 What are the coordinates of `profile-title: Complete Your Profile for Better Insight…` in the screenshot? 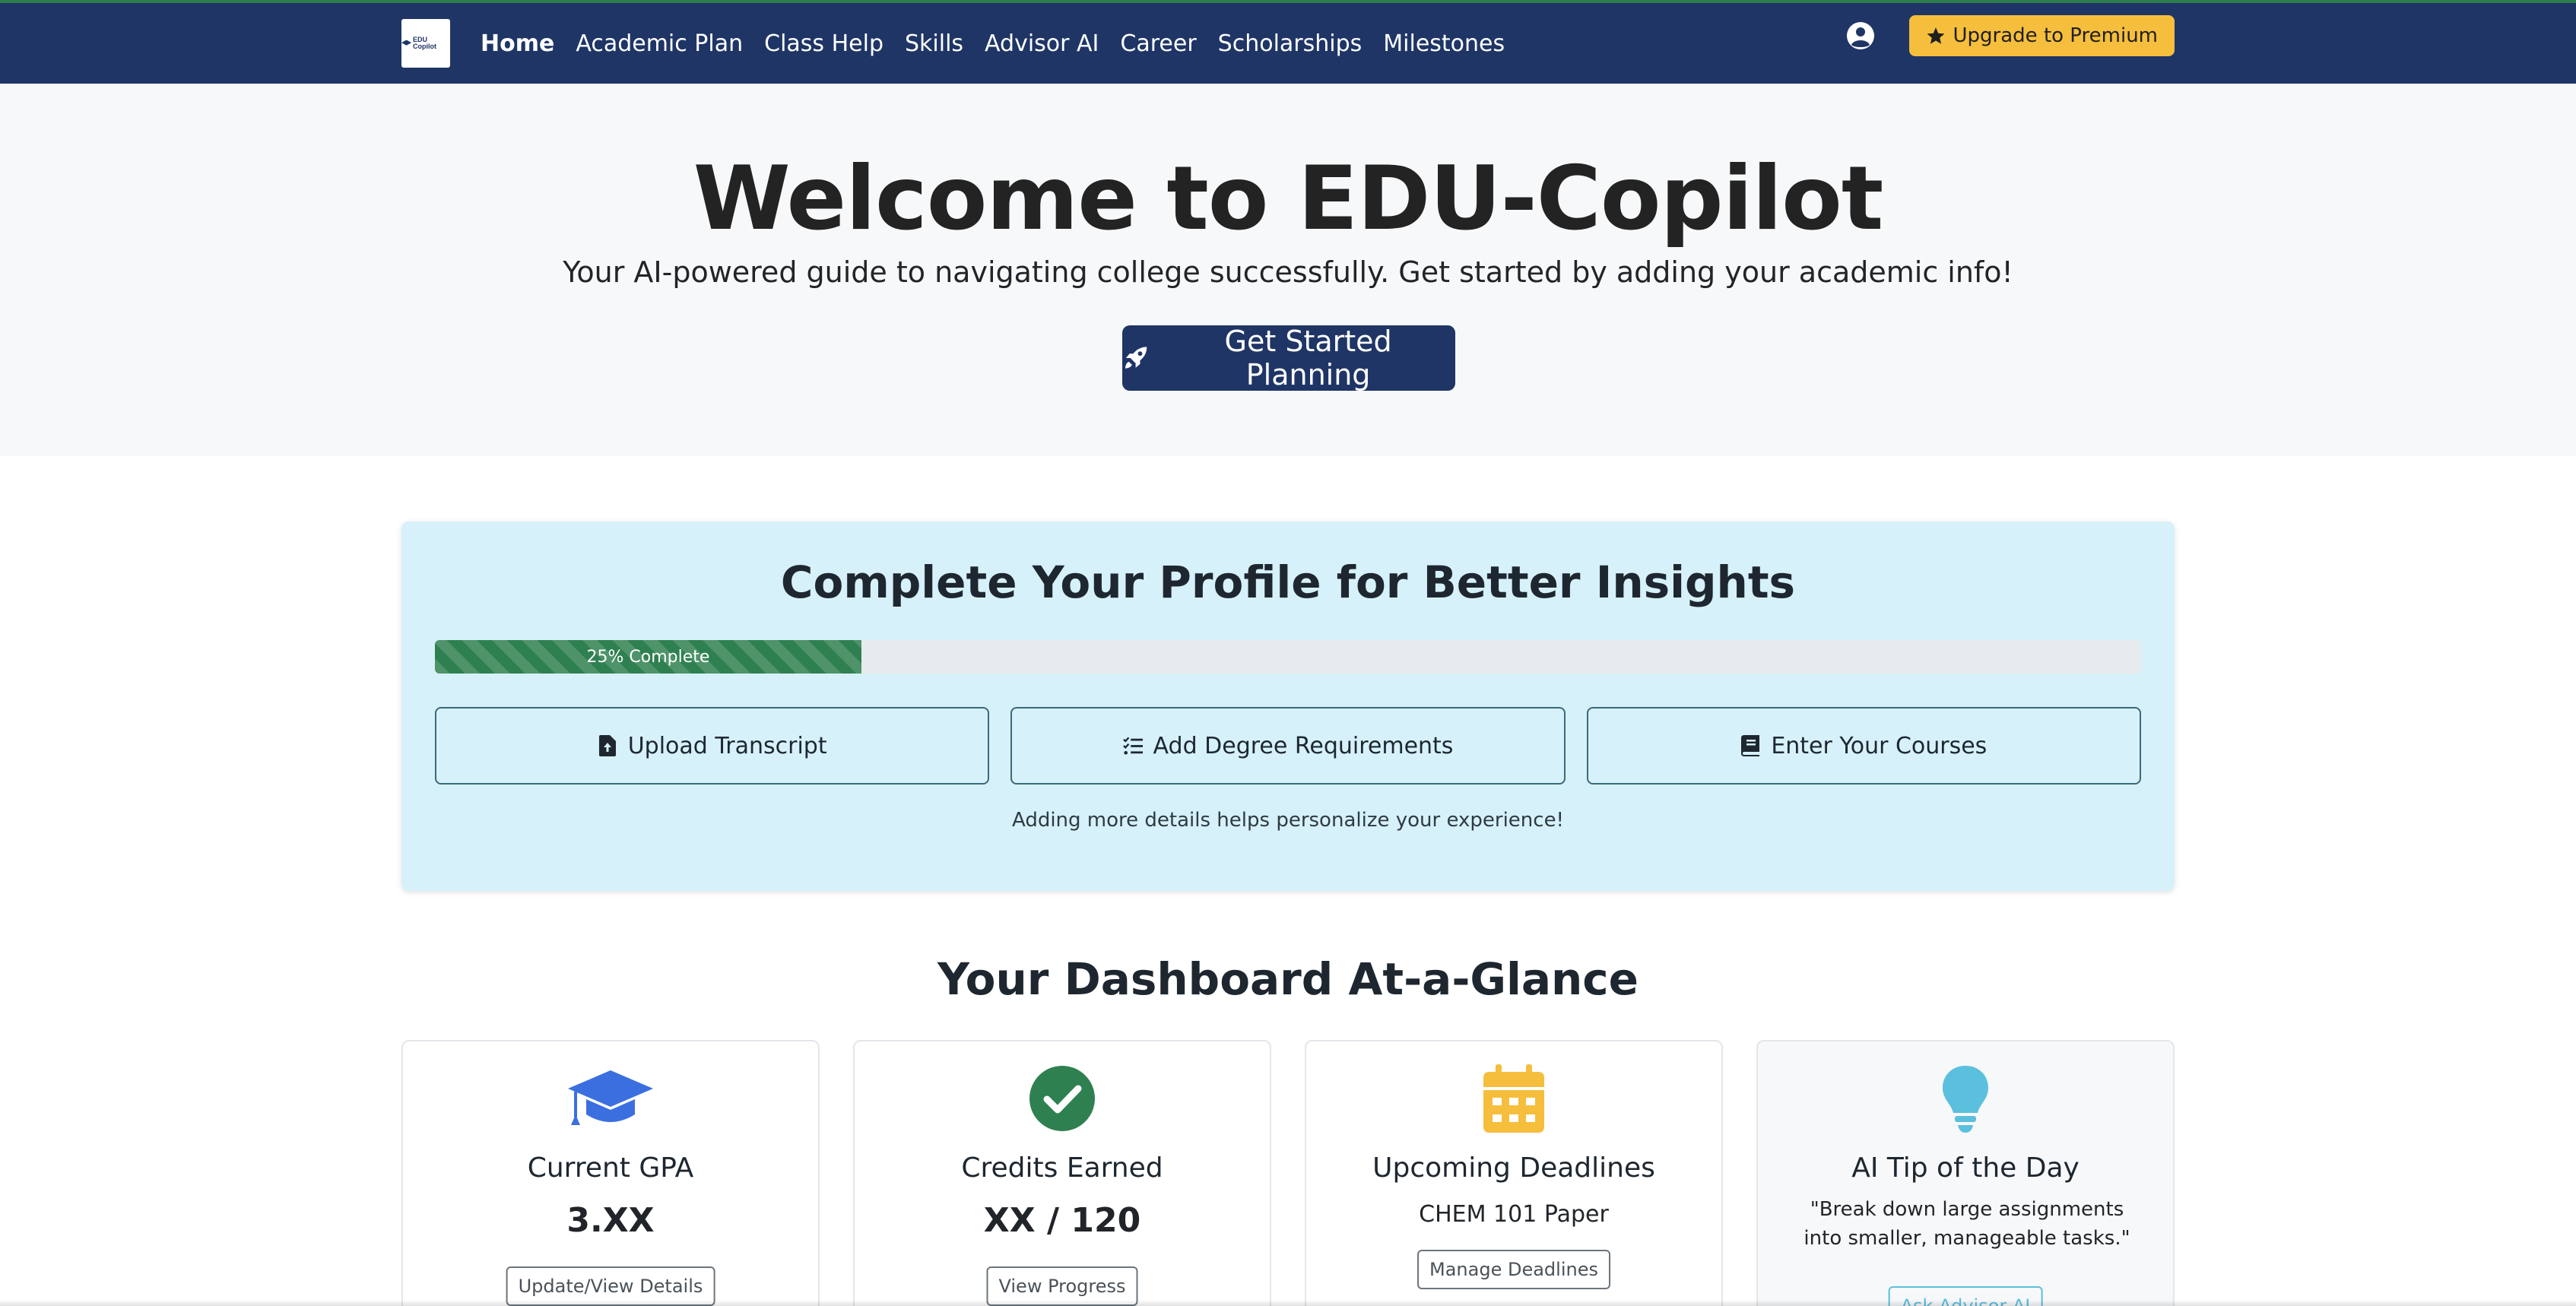 It's located at (1288, 582).